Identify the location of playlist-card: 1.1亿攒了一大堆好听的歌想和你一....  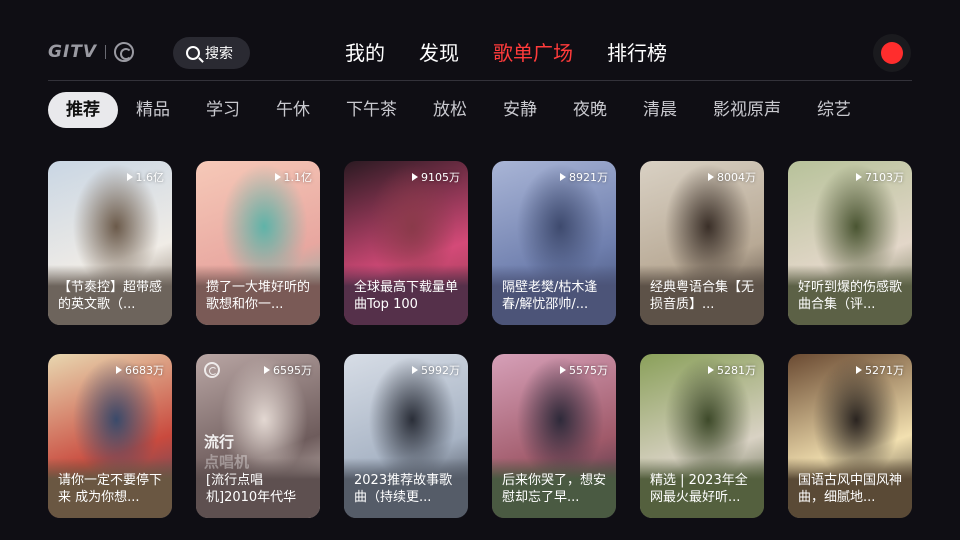
(258, 243).